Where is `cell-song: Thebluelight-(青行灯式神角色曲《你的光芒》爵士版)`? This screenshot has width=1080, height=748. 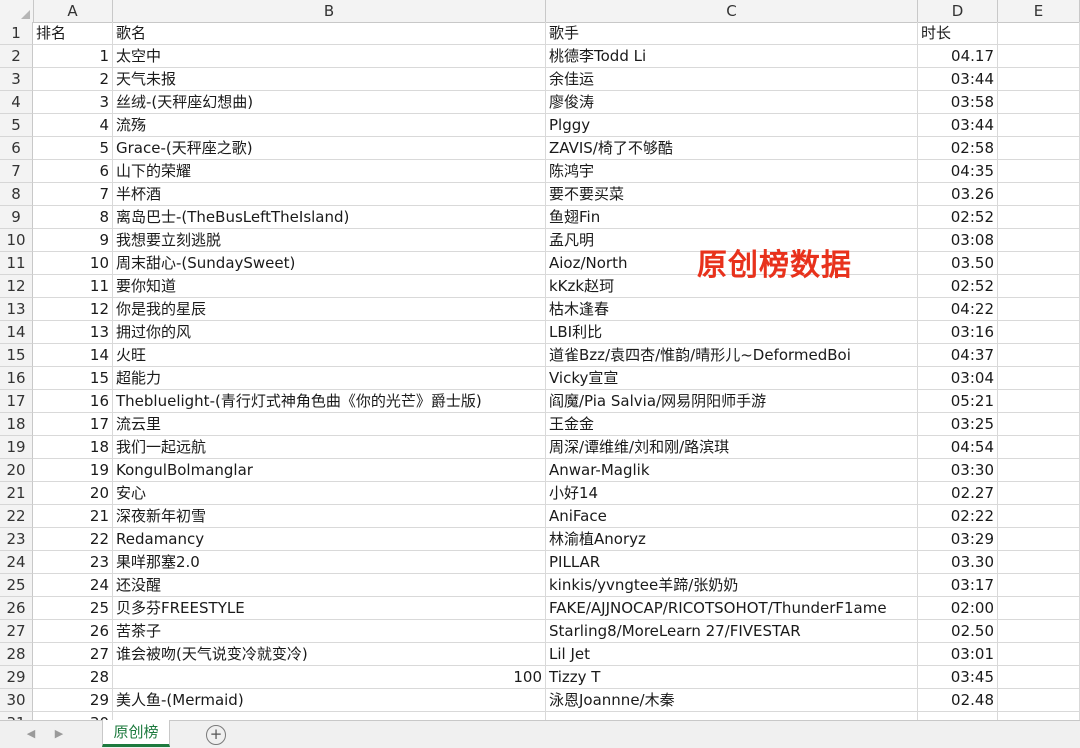 cell-song: Thebluelight-(青行灯式神角色曲《你的光芒》爵士版) is located at coordinates (329, 401).